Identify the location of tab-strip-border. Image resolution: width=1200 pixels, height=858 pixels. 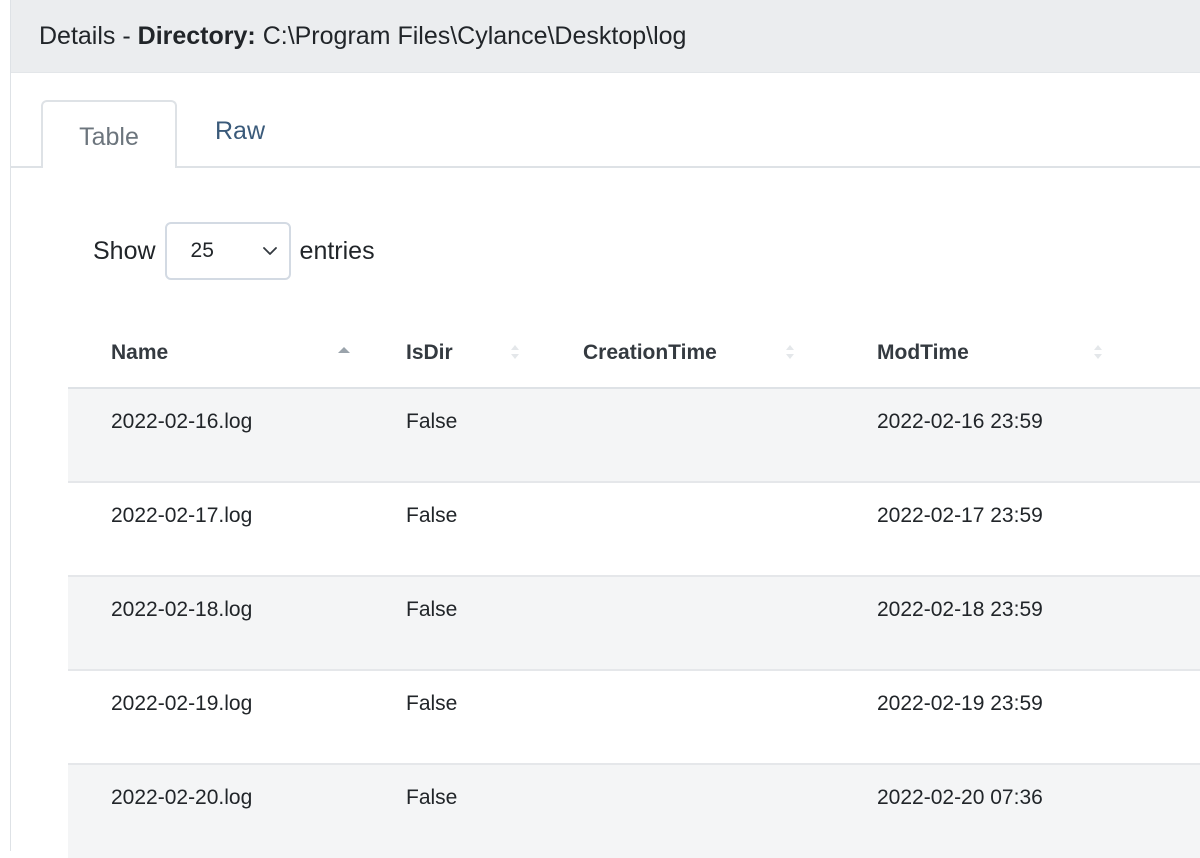
(605, 167).